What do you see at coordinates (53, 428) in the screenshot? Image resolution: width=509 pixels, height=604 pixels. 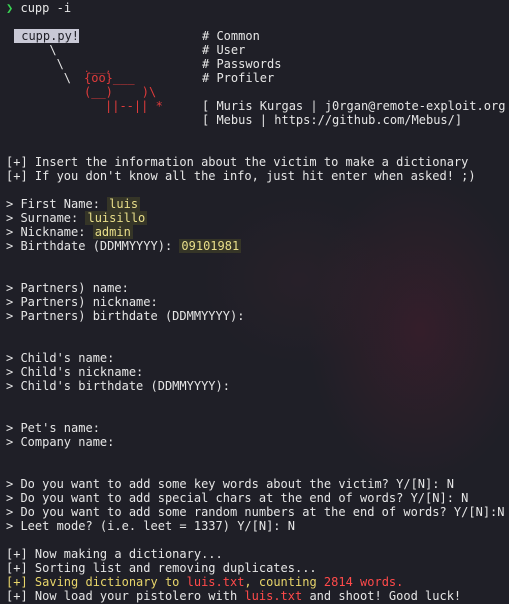 I see `pet-name-prompt: > Pet's name:` at bounding box center [53, 428].